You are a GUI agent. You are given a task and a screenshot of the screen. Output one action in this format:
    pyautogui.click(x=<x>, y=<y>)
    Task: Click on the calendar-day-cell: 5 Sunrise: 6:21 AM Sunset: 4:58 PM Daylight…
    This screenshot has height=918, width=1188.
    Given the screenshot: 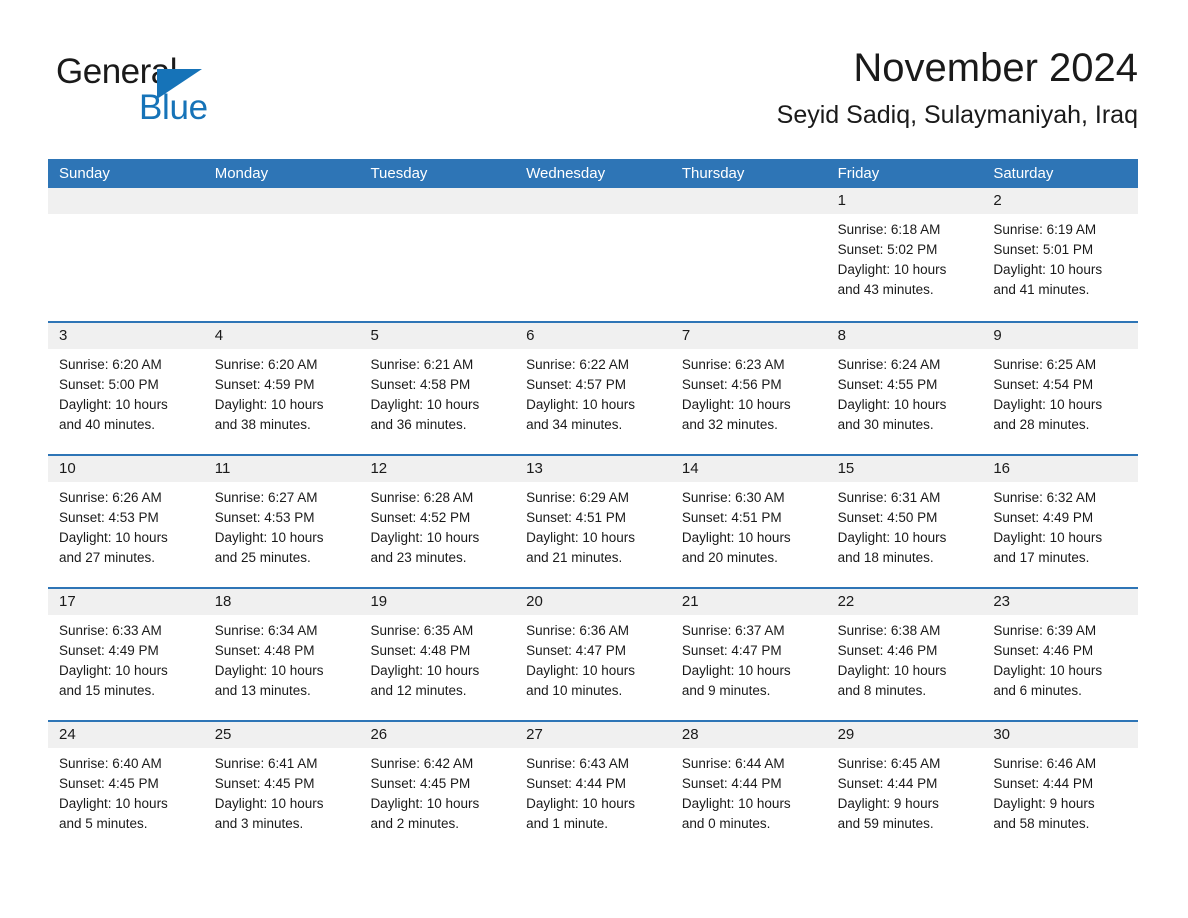 What is the action you would take?
    pyautogui.click(x=437, y=388)
    